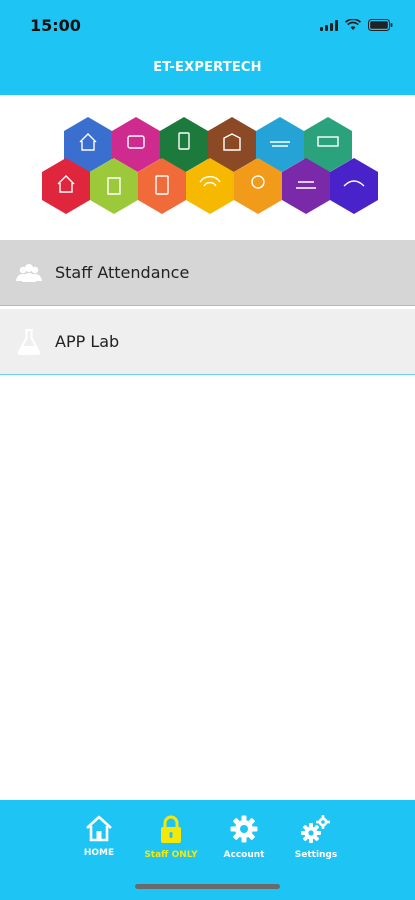 The height and width of the screenshot is (900, 415). What do you see at coordinates (207, 886) in the screenshot?
I see `home-indicator` at bounding box center [207, 886].